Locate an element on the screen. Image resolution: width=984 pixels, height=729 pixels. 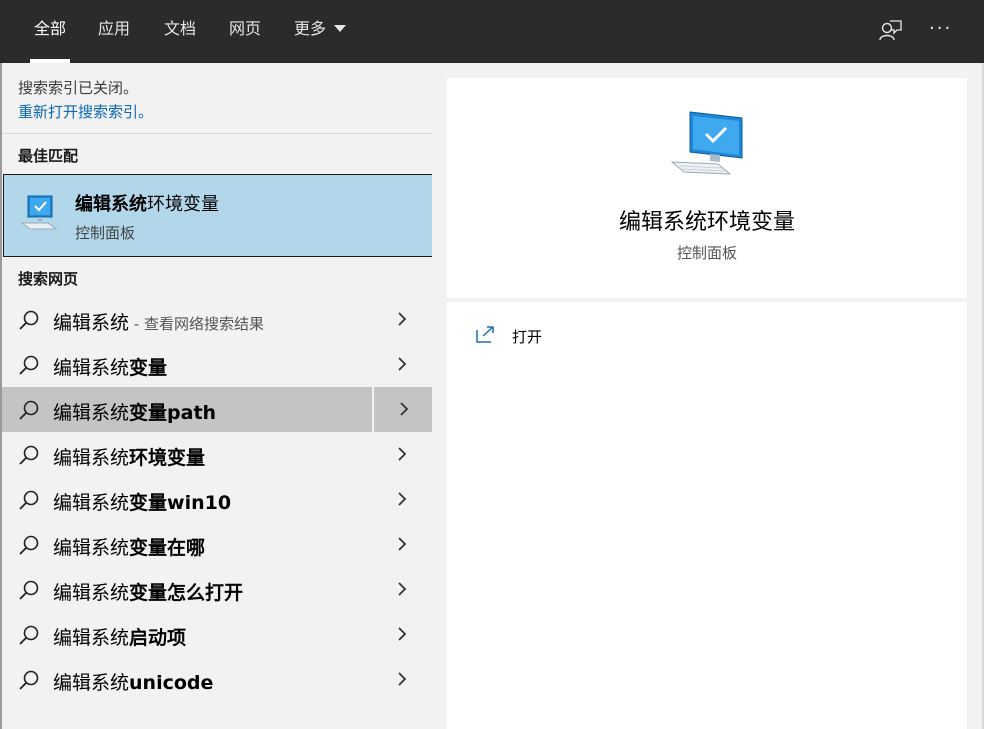
web-search-suggestion: 编辑系统 - 查看网络搜索结果 is located at coordinates (217, 319).